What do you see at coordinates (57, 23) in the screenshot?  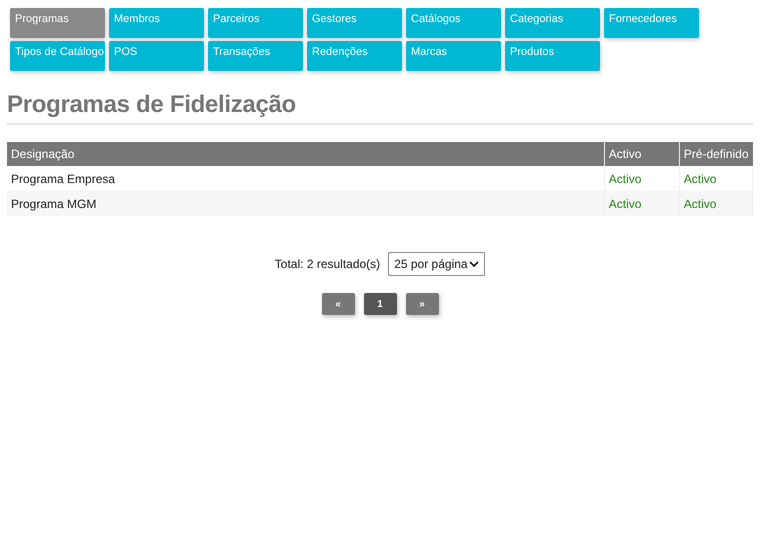 I see `nav-tab: Programas` at bounding box center [57, 23].